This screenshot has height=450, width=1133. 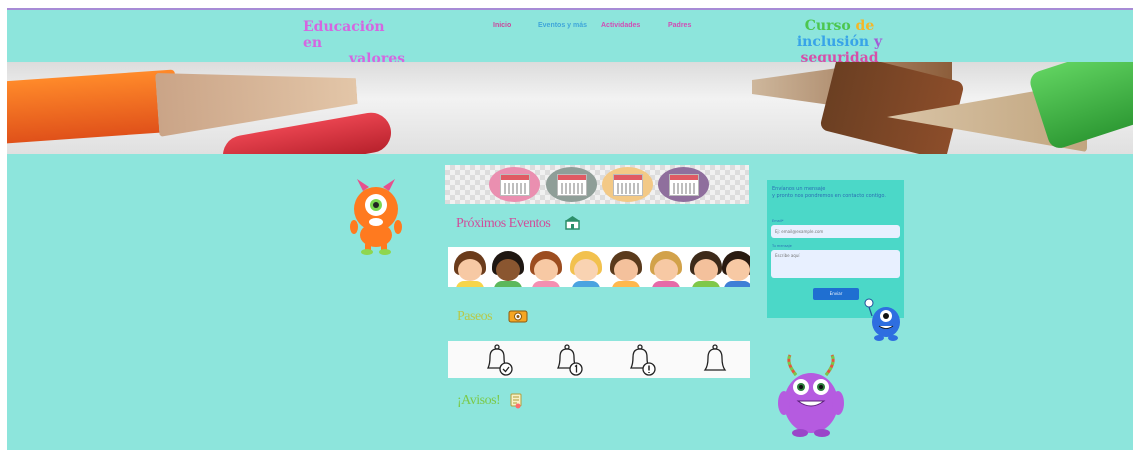 I want to click on message-field, so click(x=835, y=264).